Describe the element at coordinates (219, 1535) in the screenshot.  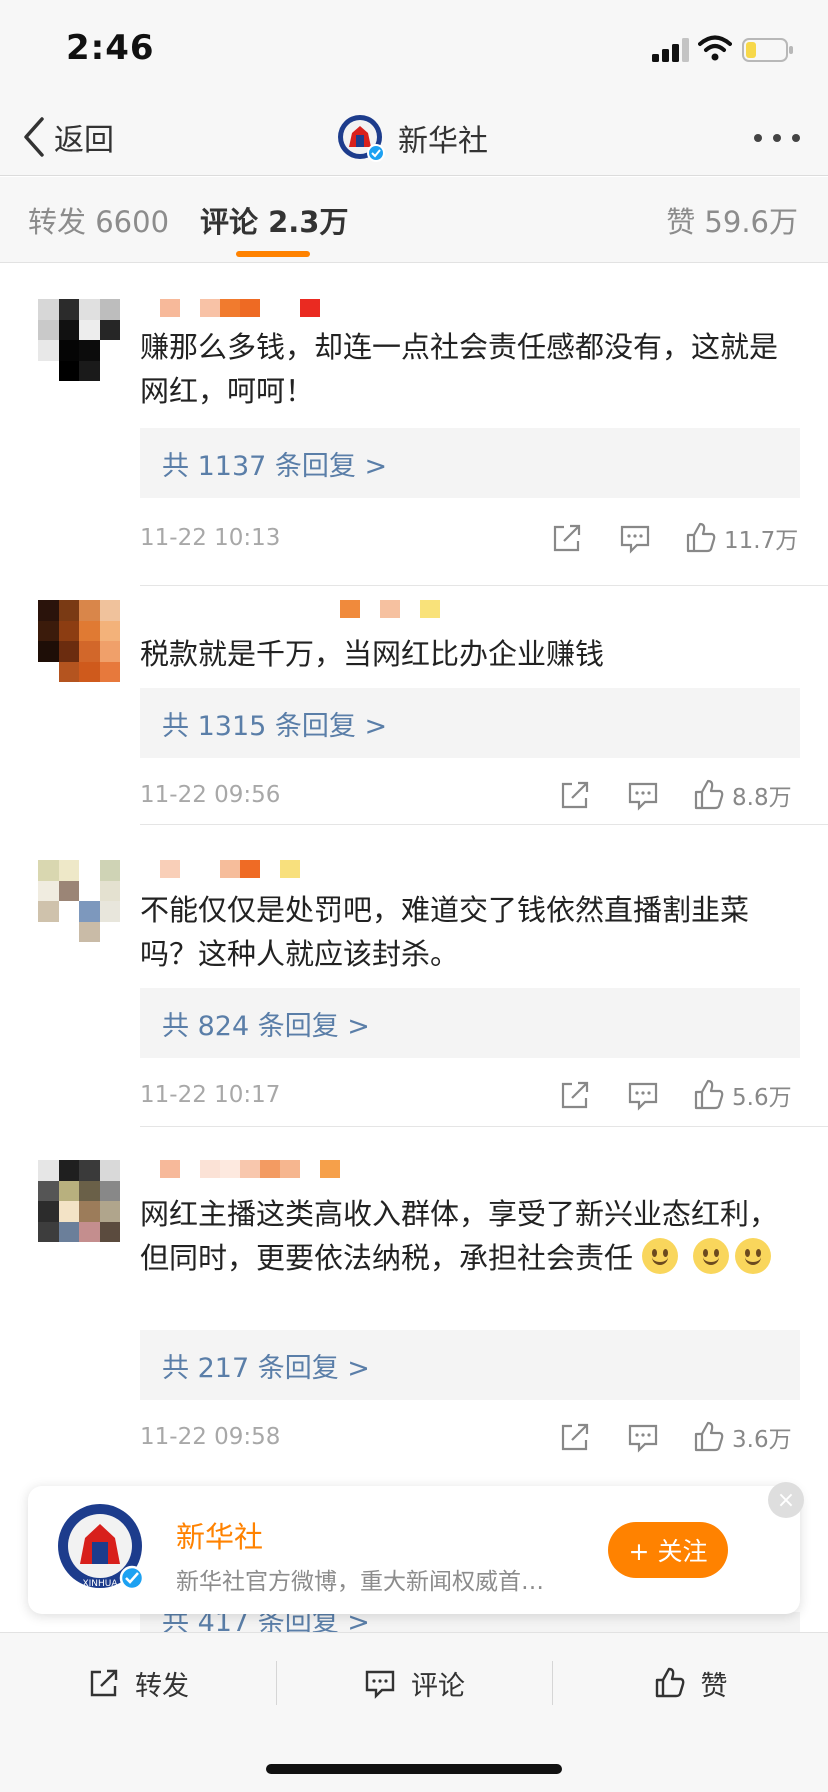
I see `account-name: 新华社` at that location.